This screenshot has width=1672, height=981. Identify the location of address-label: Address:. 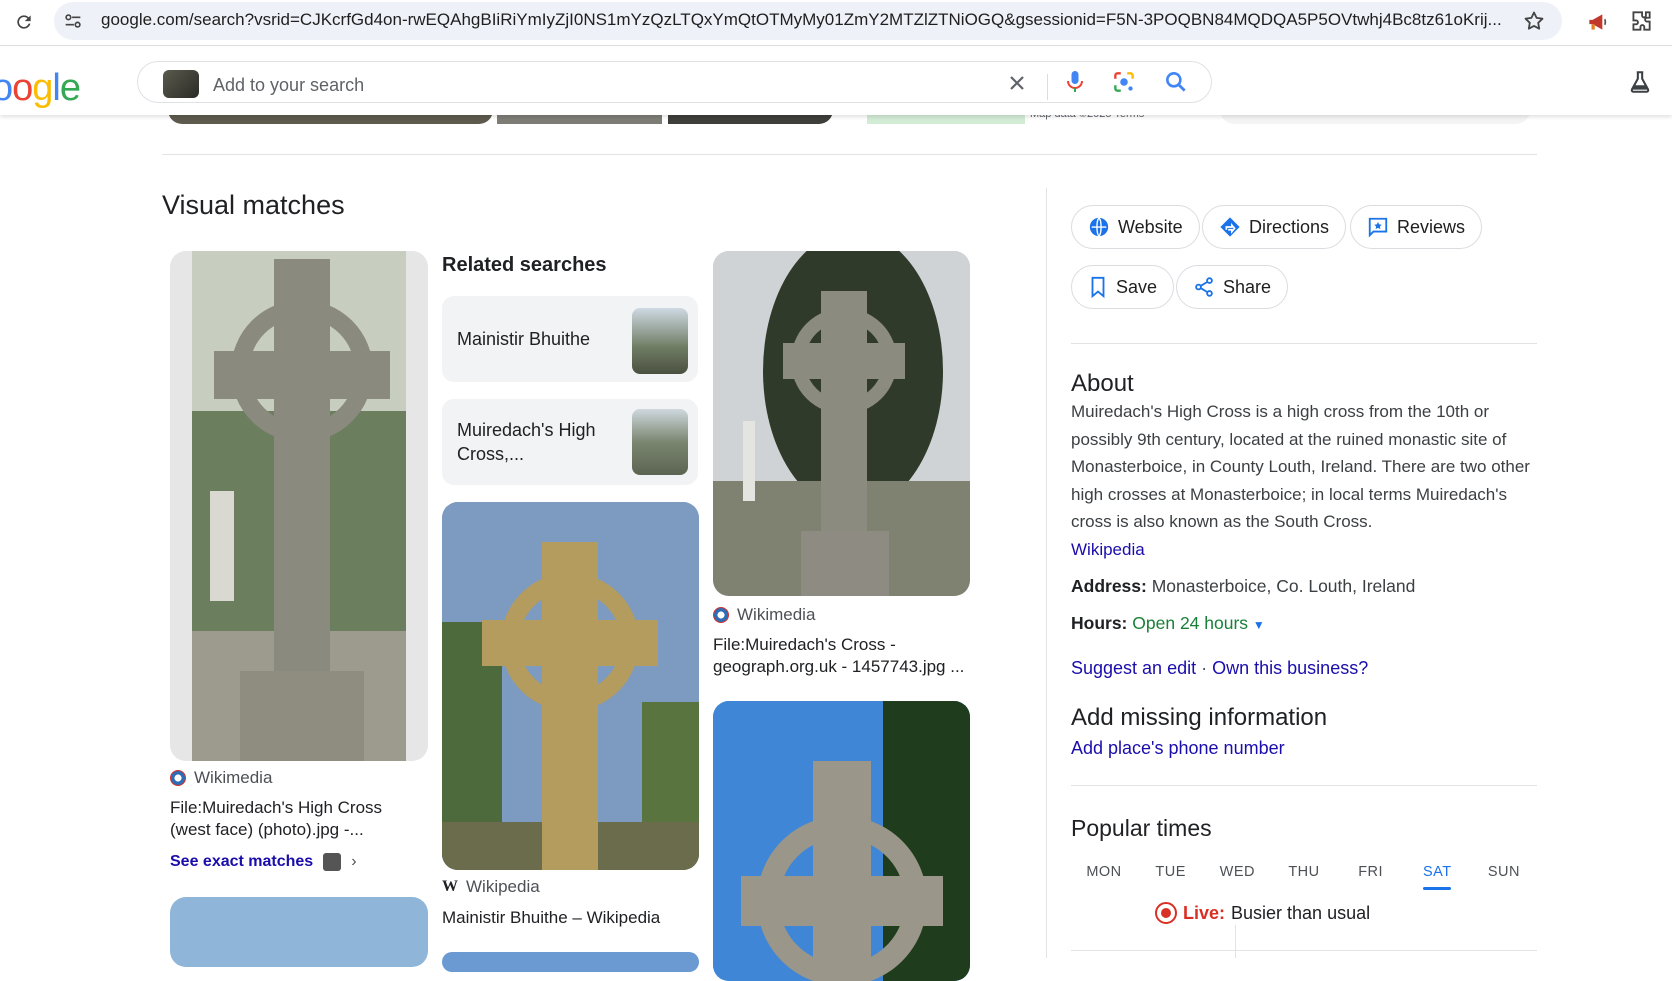
(1109, 586).